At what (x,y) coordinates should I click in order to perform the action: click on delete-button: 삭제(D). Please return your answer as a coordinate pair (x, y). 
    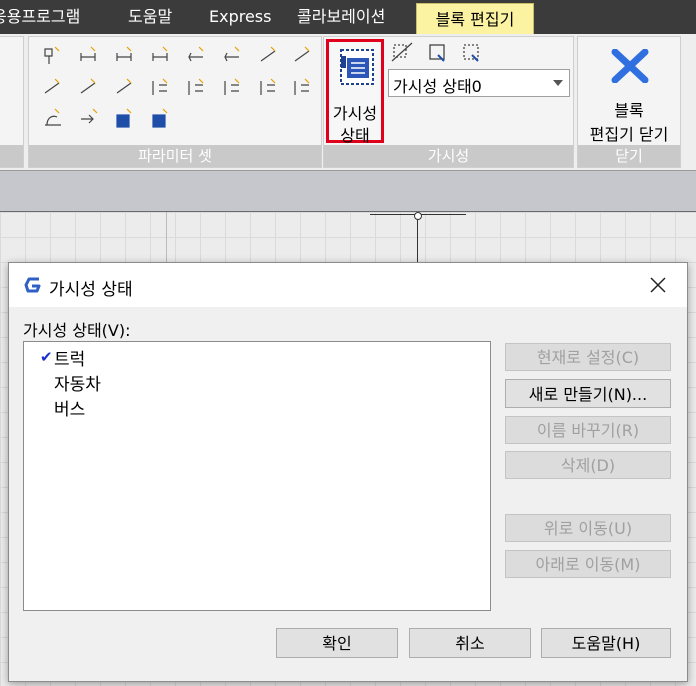
    Looking at the image, I should click on (588, 465).